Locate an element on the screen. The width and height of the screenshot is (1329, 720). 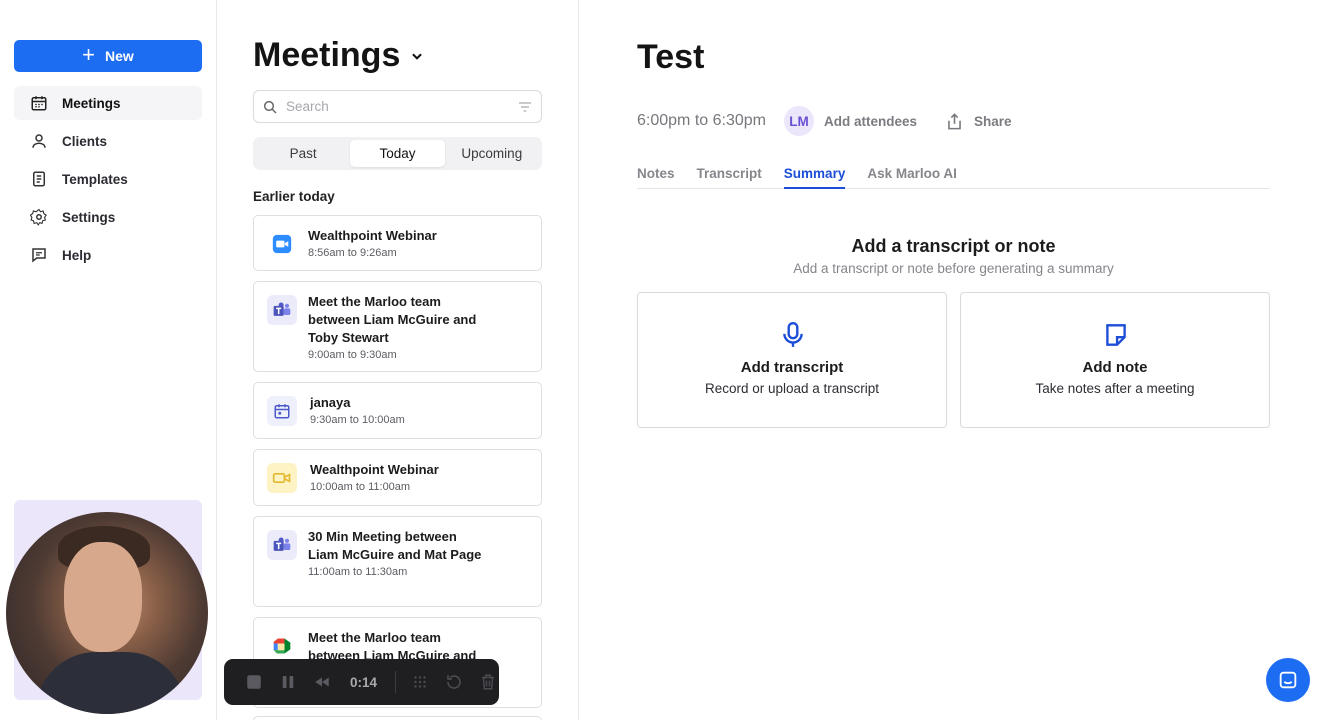
pause-button is located at coordinates (288, 682).